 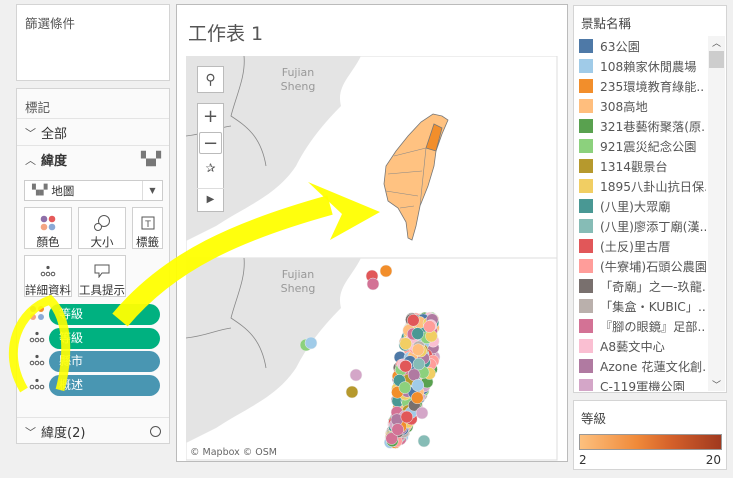 I want to click on map-search-button: ⚲, so click(x=210, y=79).